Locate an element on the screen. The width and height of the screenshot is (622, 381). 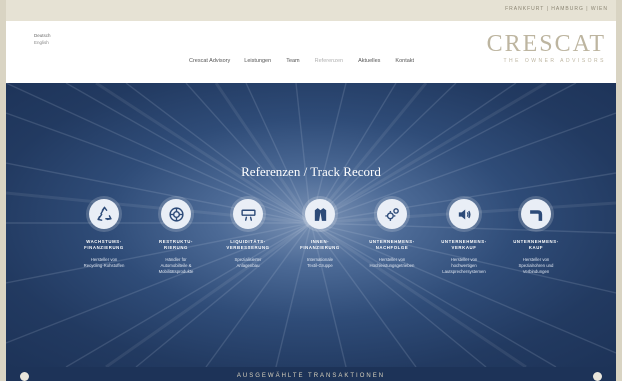
reference-category: UNTERNEHMENS- KAUF is located at coordinates (536, 244).